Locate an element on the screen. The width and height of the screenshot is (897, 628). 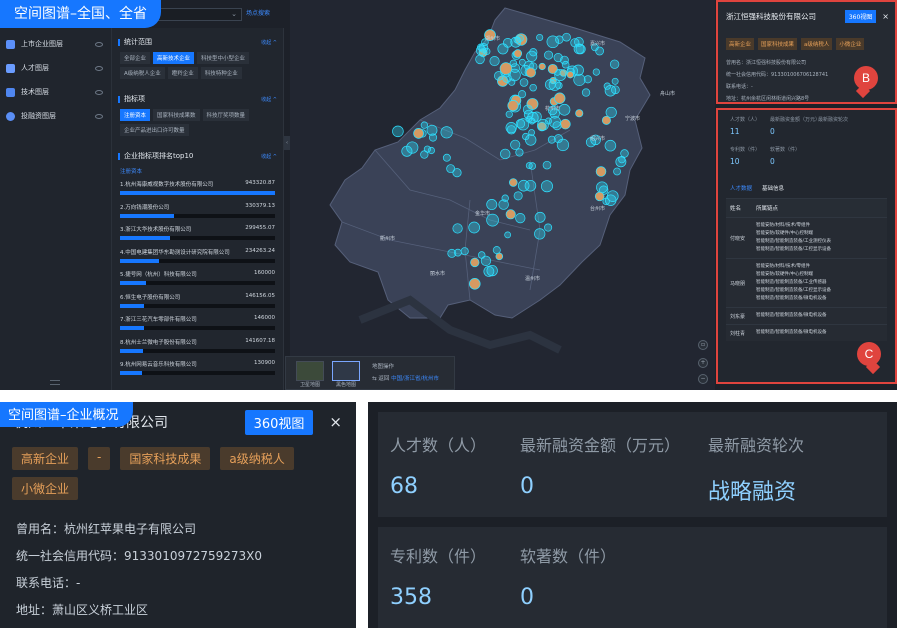
zoom-in-icon: + is located at coordinates (703, 363).